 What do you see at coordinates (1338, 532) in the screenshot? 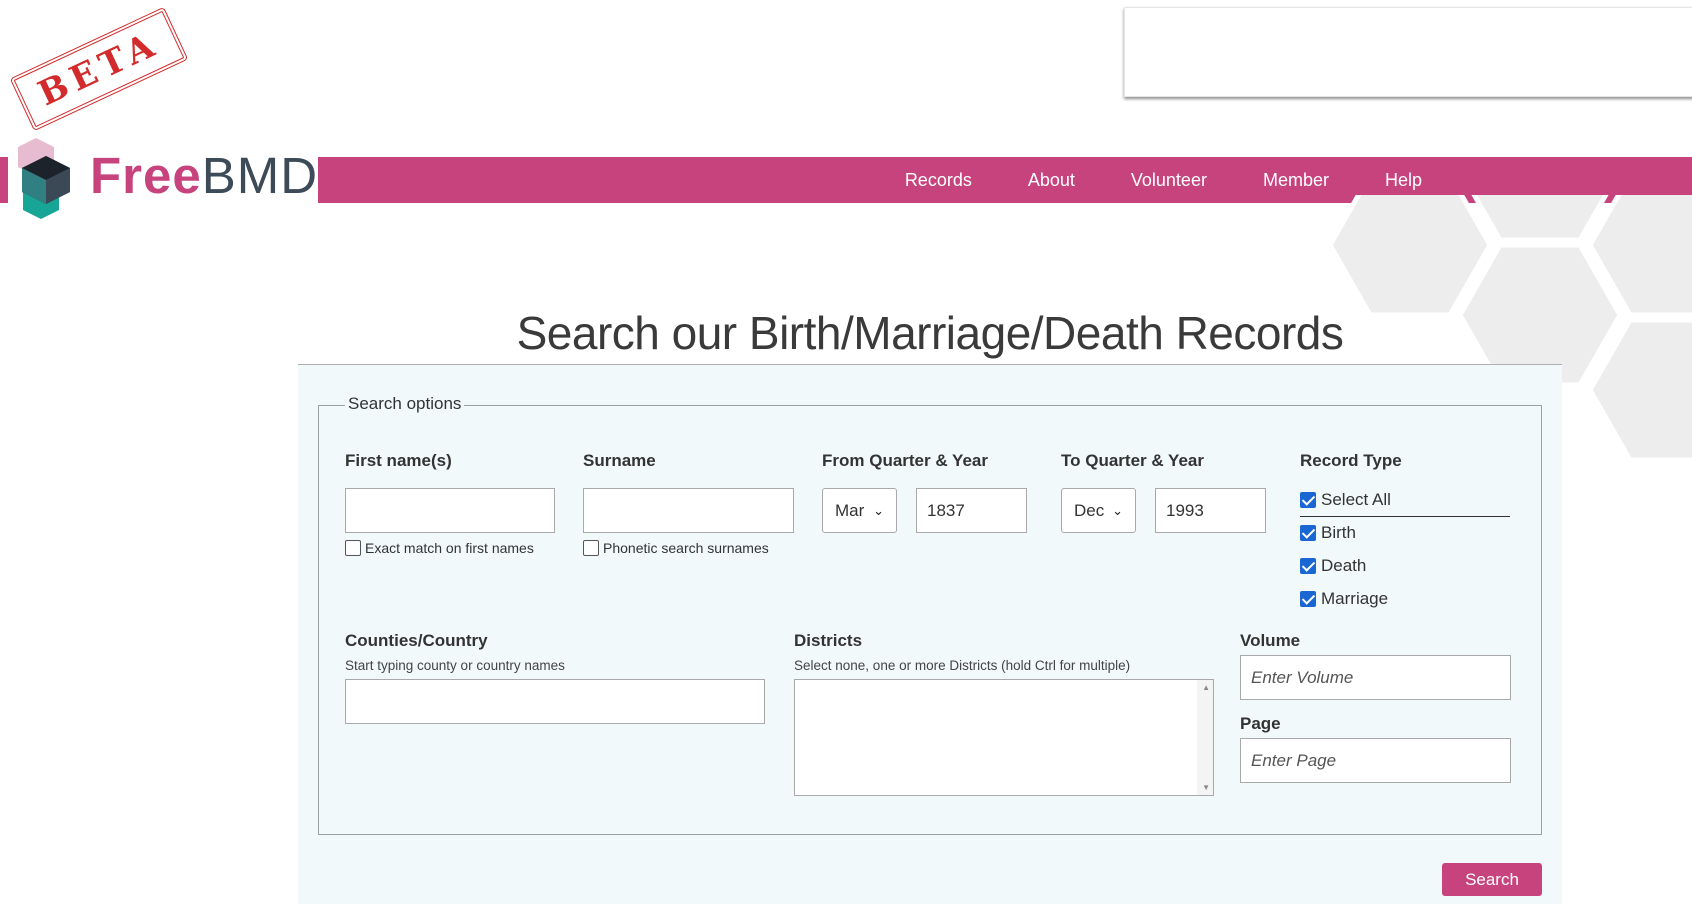
I see `birth-label: Birth` at bounding box center [1338, 532].